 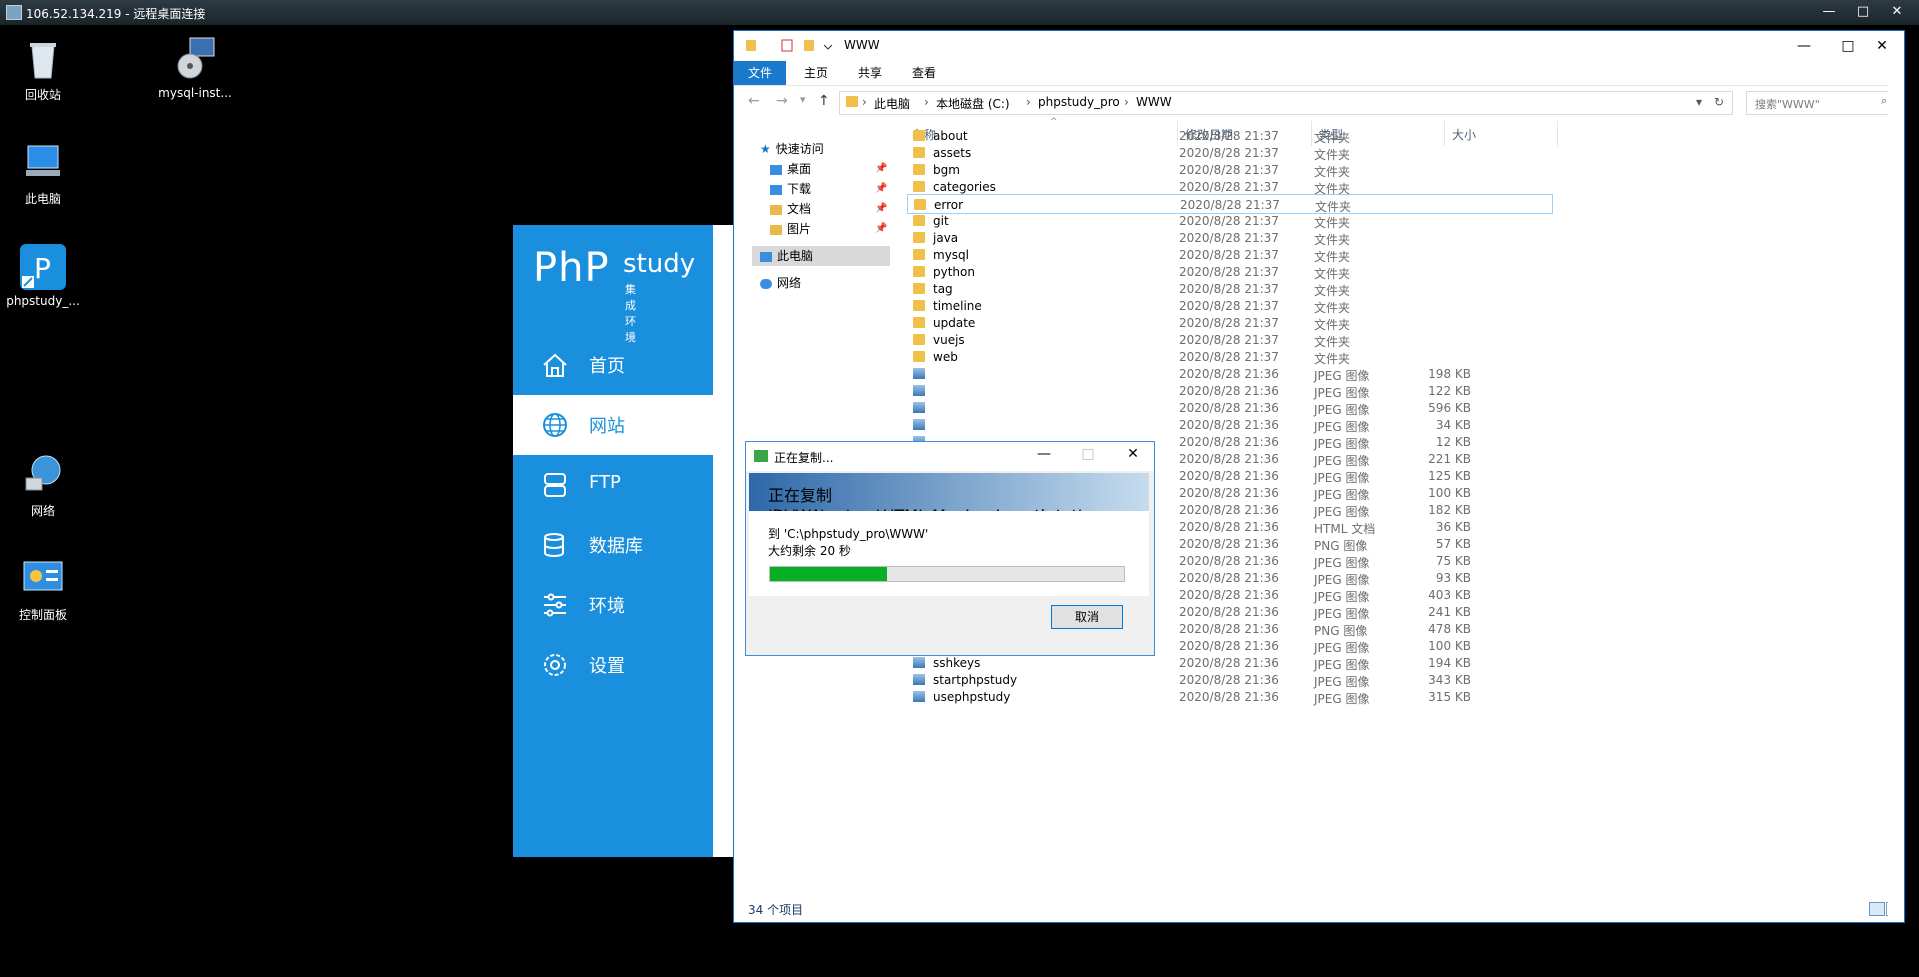 What do you see at coordinates (1044, 454) in the screenshot?
I see `dialog-minimize-button: —` at bounding box center [1044, 454].